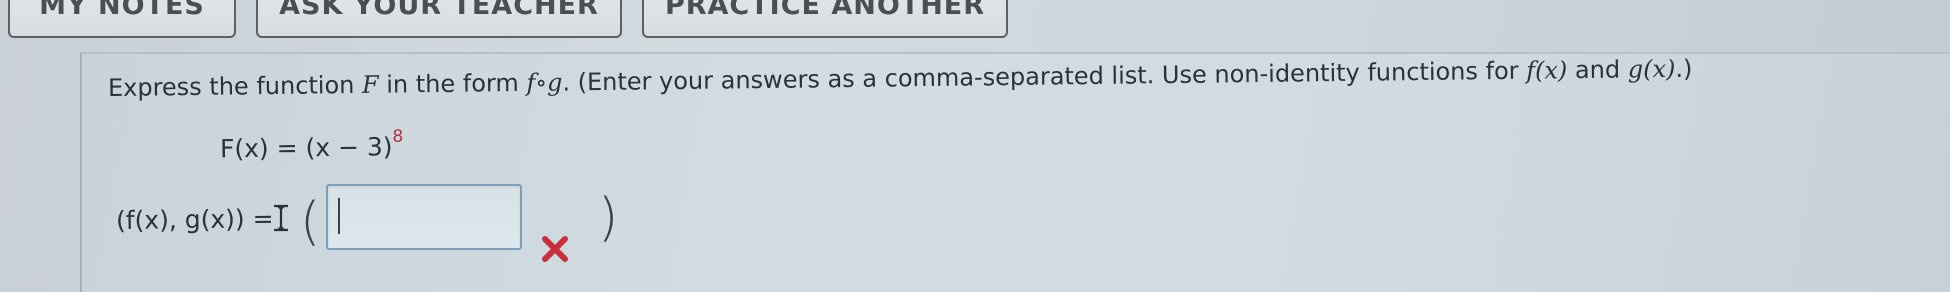  Describe the element at coordinates (235, 86) in the screenshot. I see `prompt-text-1: Express the function` at that location.